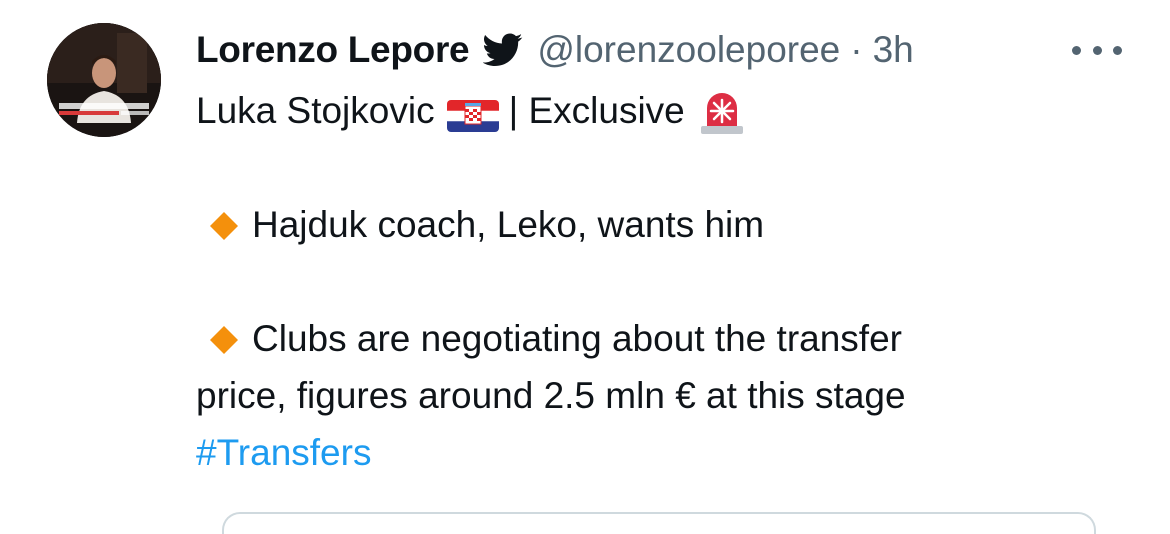 The width and height of the screenshot is (1170, 534). I want to click on media-card-edge, so click(659, 523).